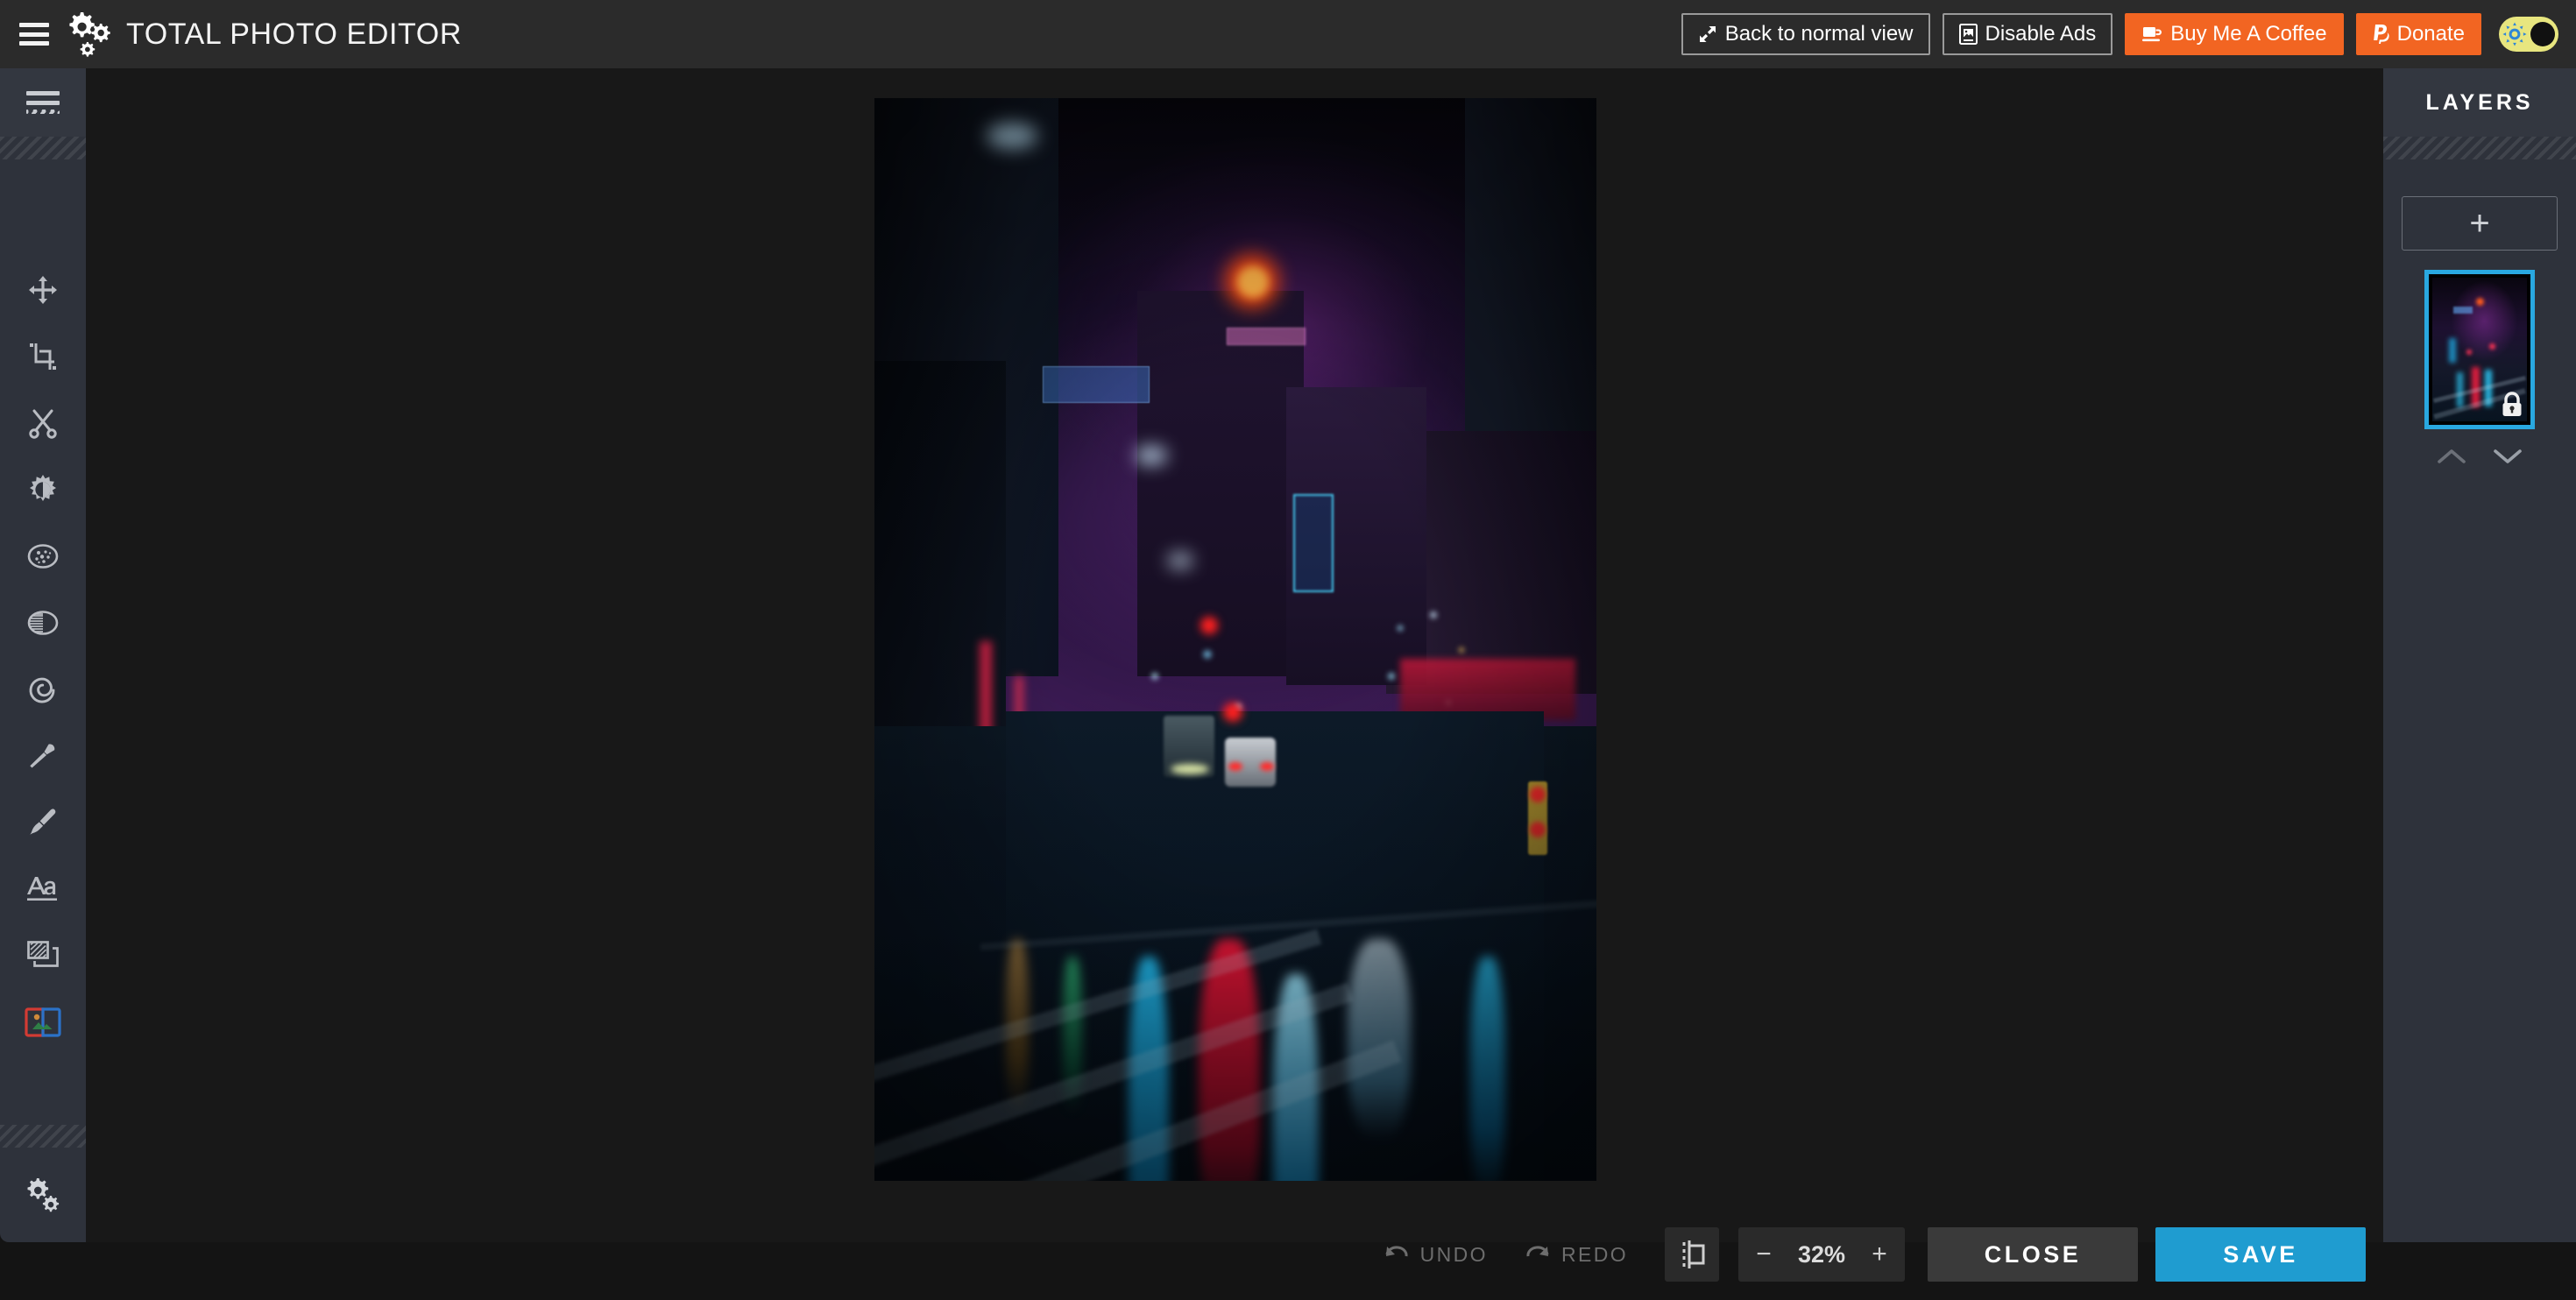 The width and height of the screenshot is (2576, 1300). What do you see at coordinates (2514, 34) in the screenshot?
I see `sun-icon` at bounding box center [2514, 34].